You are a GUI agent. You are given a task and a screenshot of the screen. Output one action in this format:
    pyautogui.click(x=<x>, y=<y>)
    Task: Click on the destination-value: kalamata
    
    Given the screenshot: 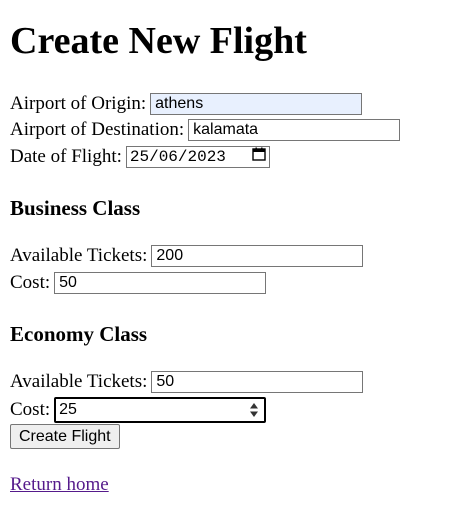 What is the action you would take?
    pyautogui.click(x=226, y=129)
    